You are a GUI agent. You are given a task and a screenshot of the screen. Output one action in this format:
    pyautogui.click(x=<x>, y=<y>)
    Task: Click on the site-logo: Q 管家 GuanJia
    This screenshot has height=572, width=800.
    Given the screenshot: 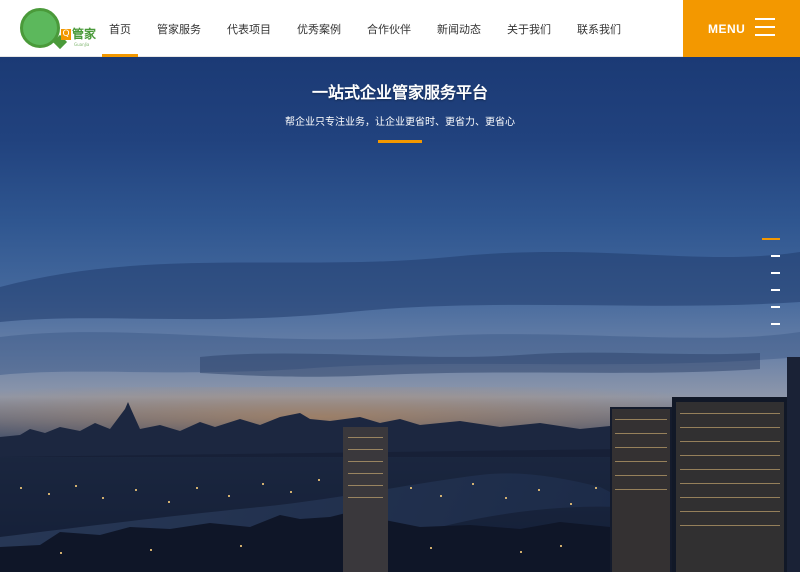 What is the action you would take?
    pyautogui.click(x=60, y=29)
    